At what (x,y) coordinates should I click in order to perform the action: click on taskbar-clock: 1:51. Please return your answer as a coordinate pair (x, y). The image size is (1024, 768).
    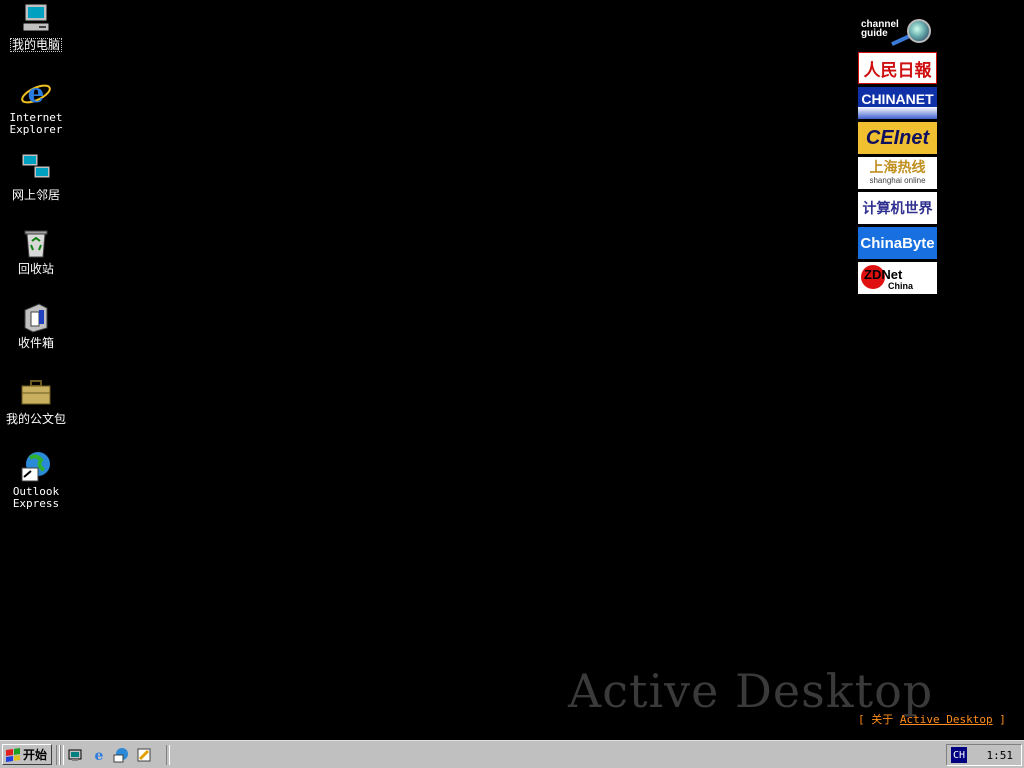
    Looking at the image, I should click on (1000, 755).